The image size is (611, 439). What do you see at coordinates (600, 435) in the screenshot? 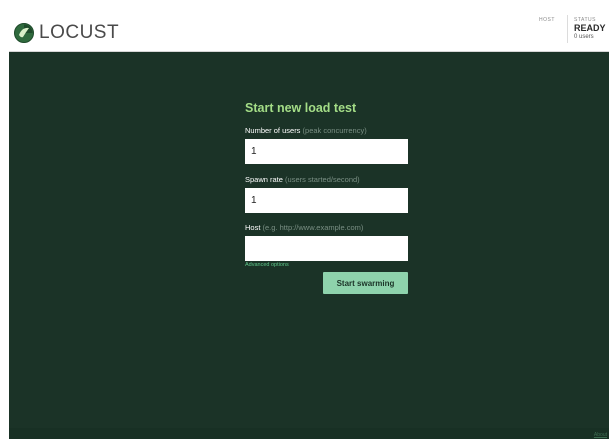
I see `about-link: About` at bounding box center [600, 435].